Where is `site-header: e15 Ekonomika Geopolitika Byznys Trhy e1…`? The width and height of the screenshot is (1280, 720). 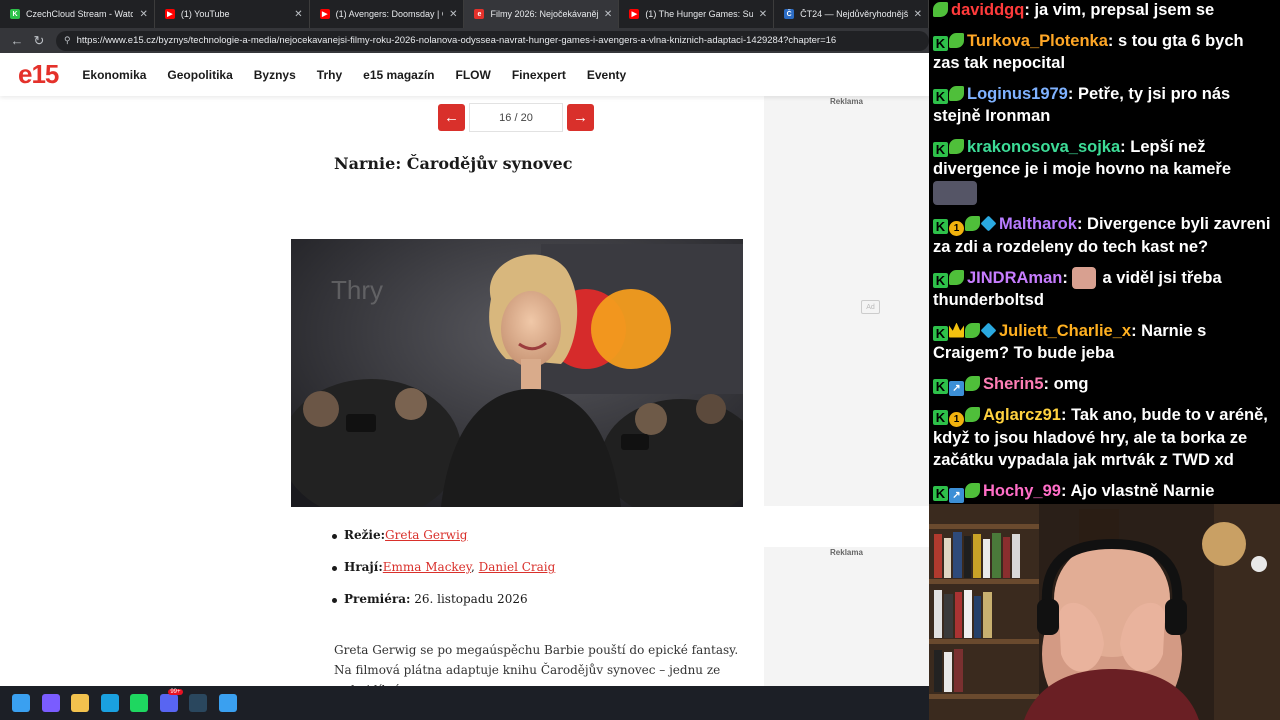 site-header: e15 Ekonomika Geopolitika Byznys Trhy e1… is located at coordinates (464, 74).